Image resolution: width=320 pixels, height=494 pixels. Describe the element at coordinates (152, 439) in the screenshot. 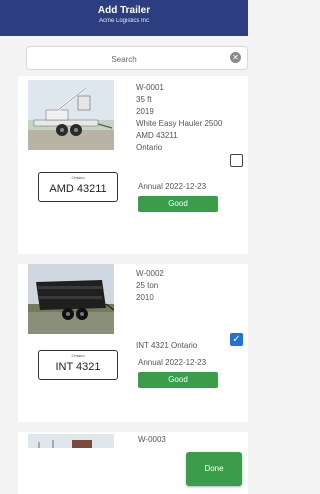

I see `trailer-id: W-0003` at that location.